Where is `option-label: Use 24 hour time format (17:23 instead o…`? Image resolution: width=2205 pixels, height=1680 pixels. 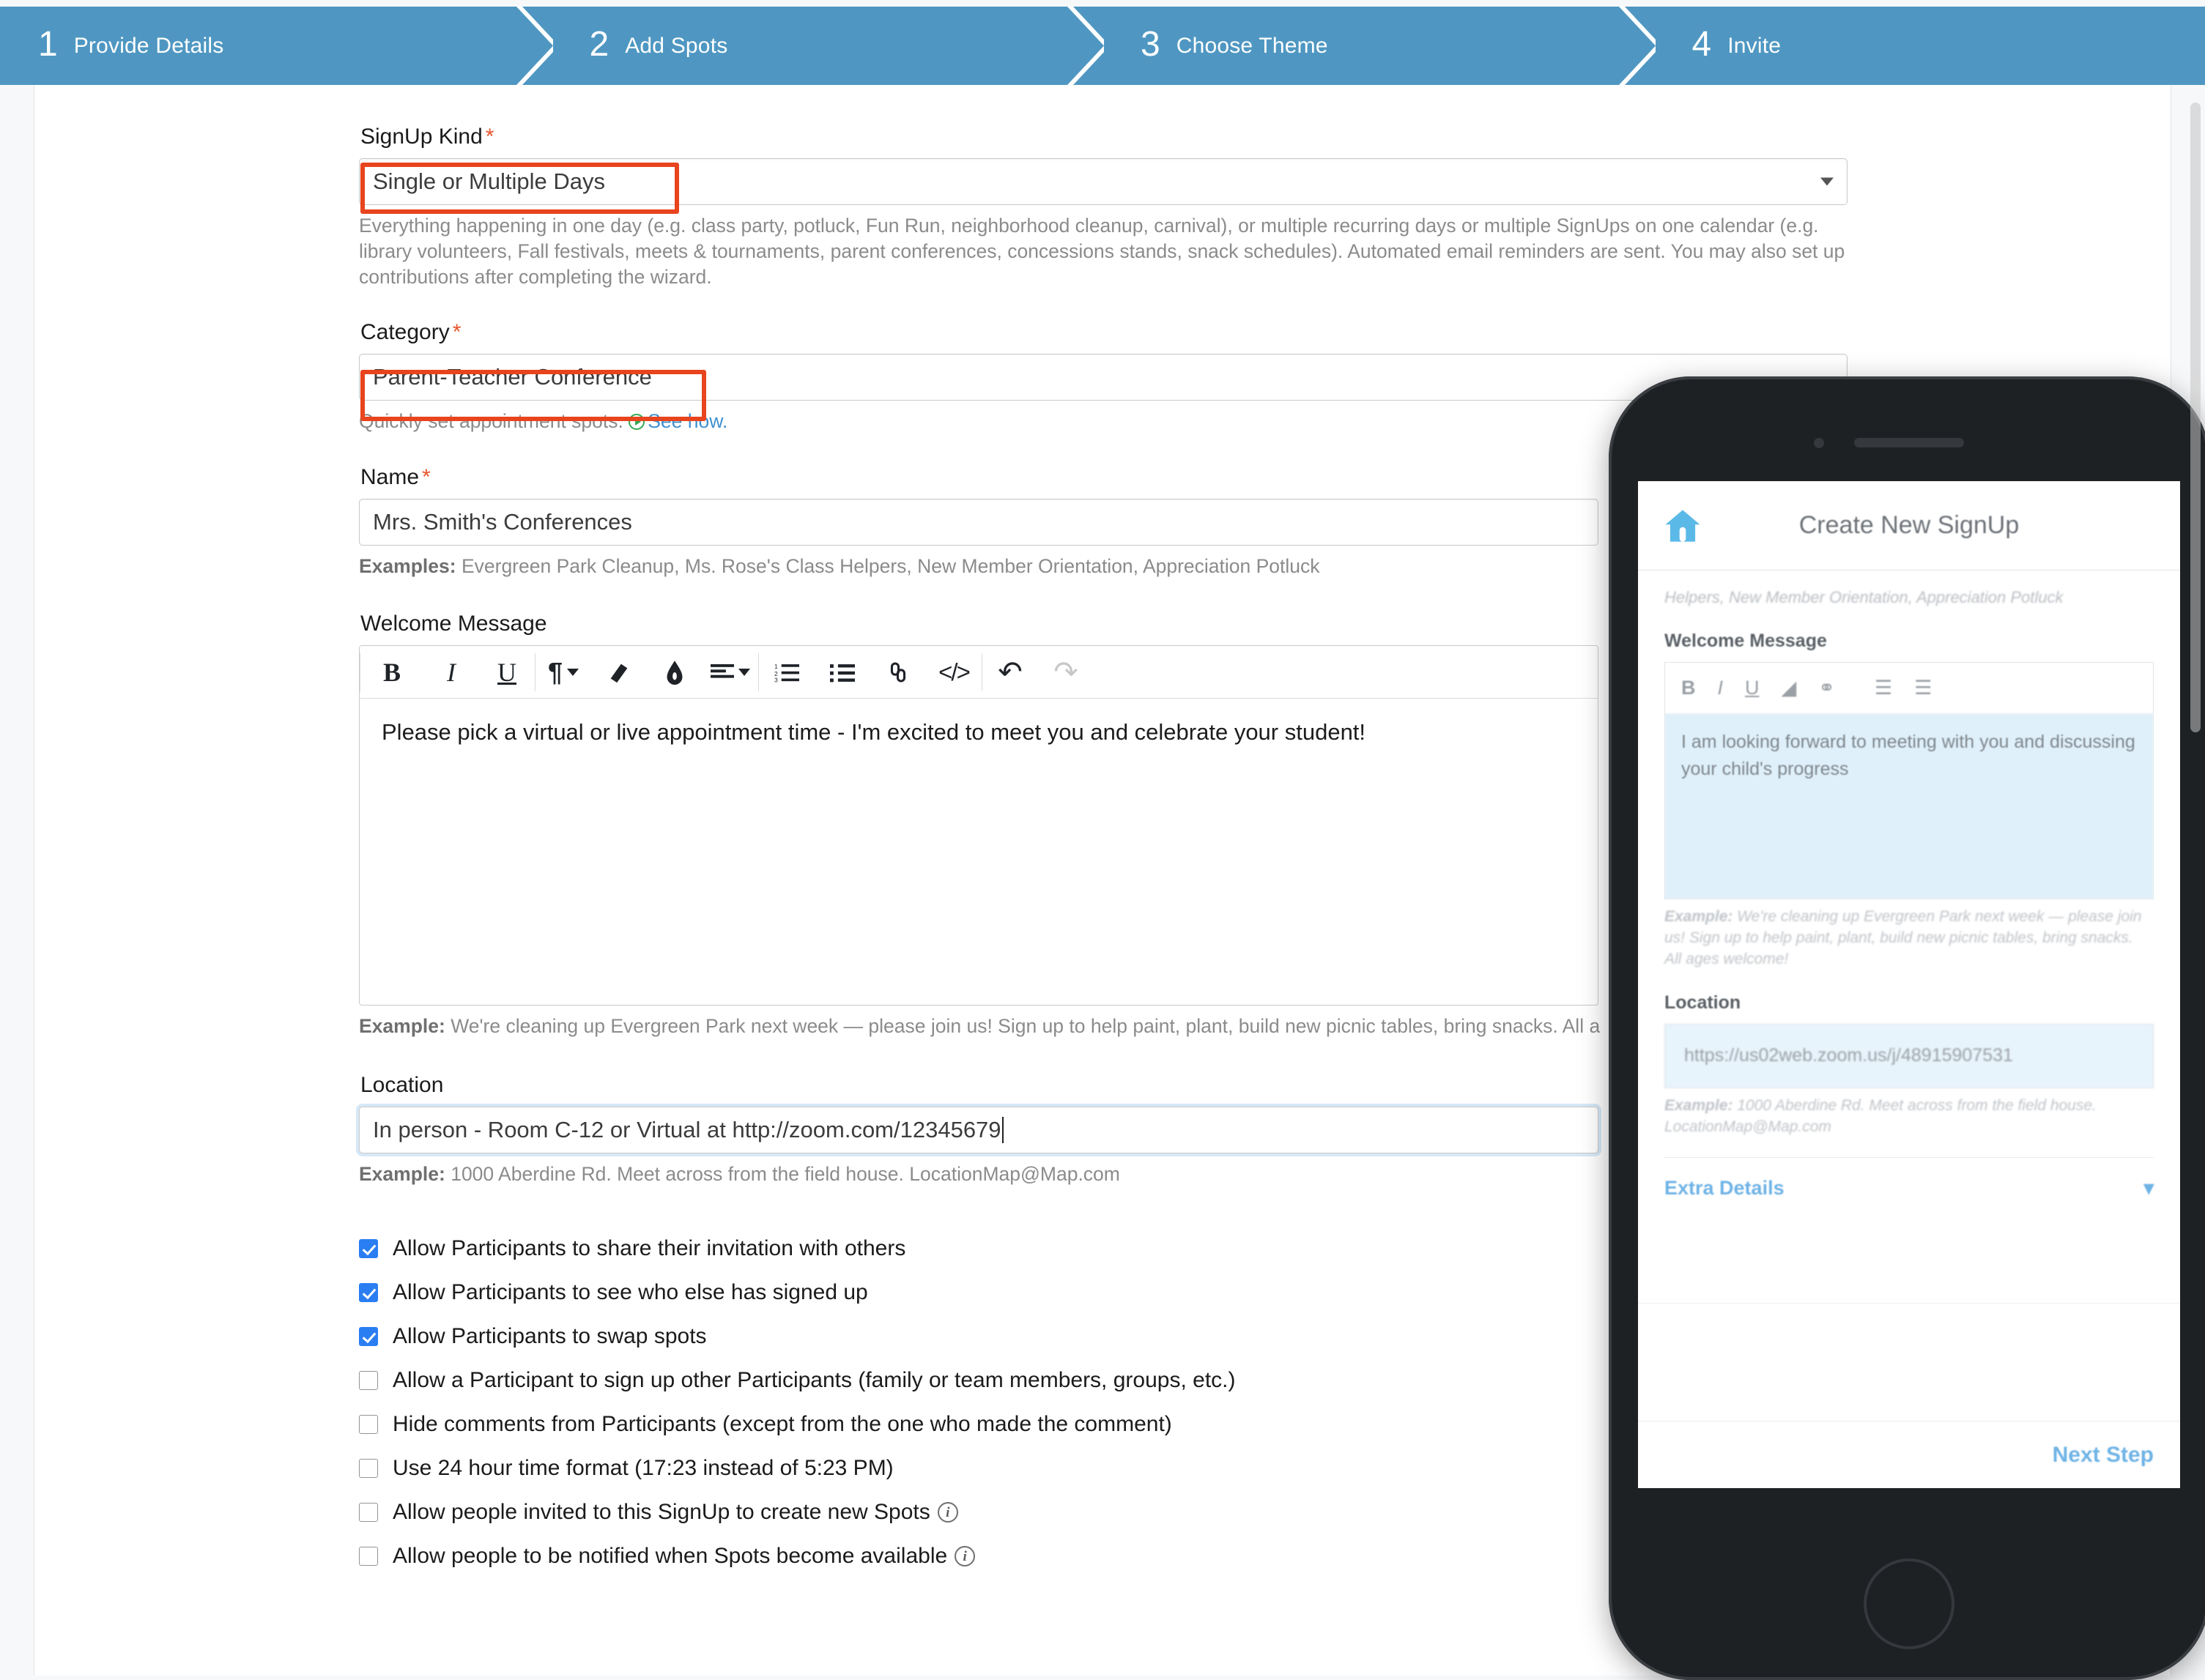 option-label: Use 24 hour time format (17:23 instead o… is located at coordinates (643, 1468).